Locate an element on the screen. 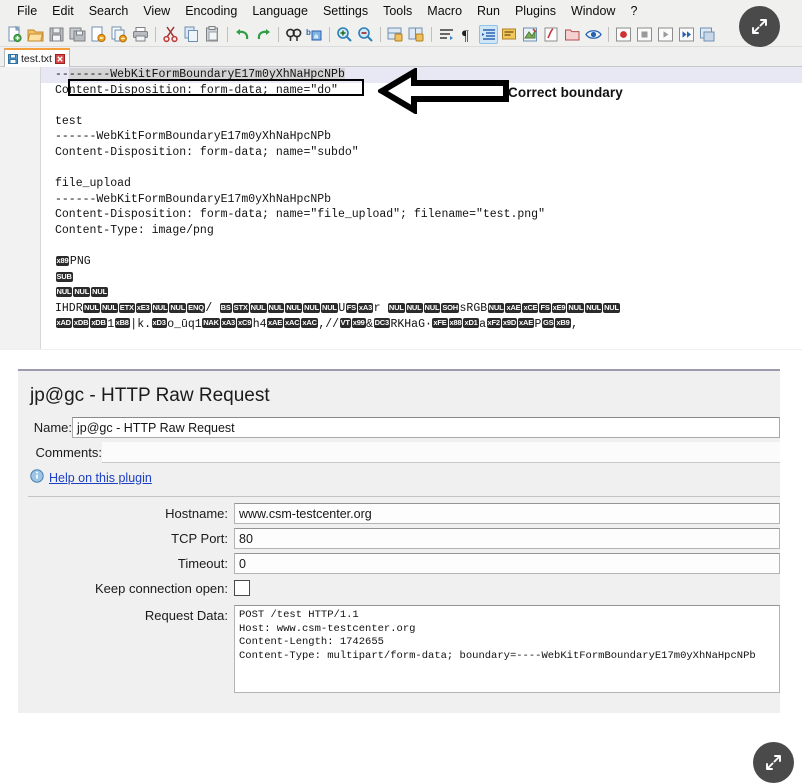 This screenshot has width=802, height=783. user-language-icon is located at coordinates (509, 34).